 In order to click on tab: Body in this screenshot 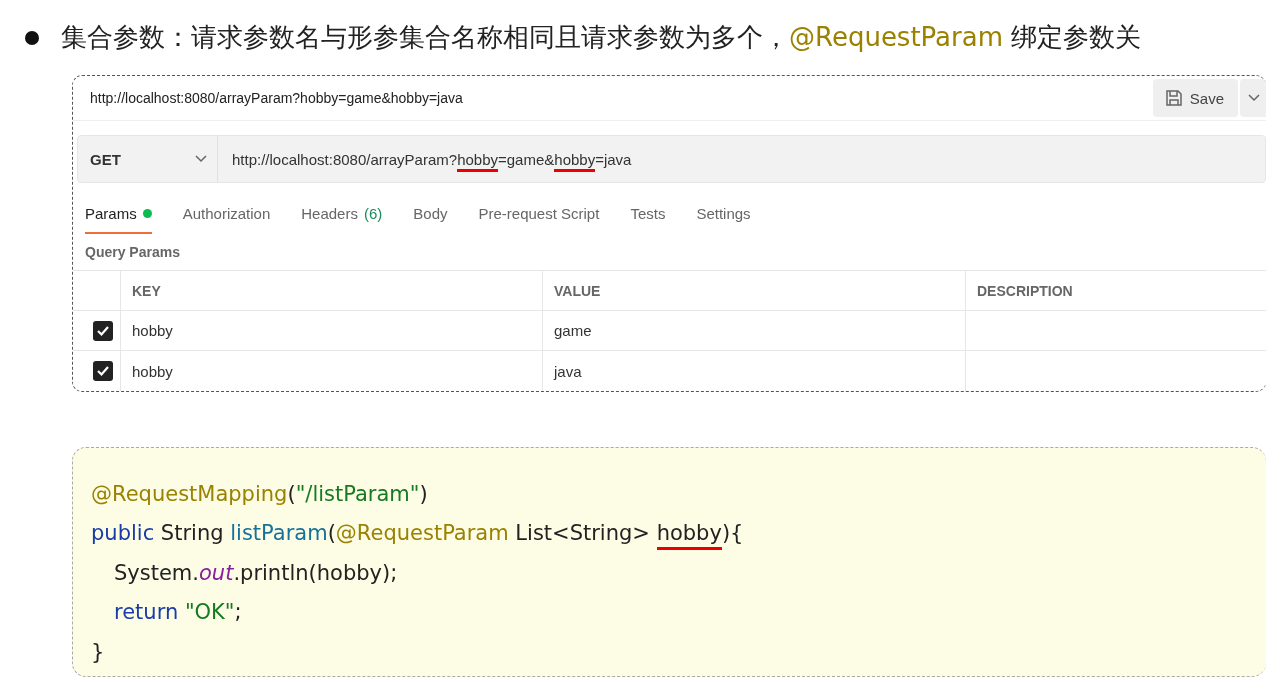, I will do `click(430, 217)`.